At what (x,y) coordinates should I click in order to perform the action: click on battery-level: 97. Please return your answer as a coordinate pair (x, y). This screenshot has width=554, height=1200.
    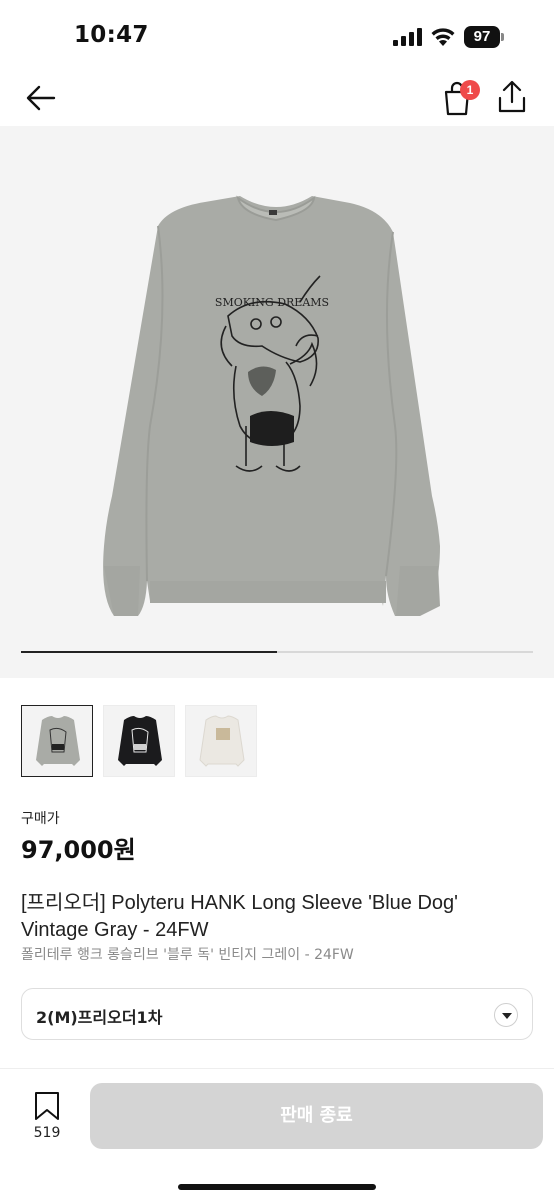
    Looking at the image, I should click on (482, 37).